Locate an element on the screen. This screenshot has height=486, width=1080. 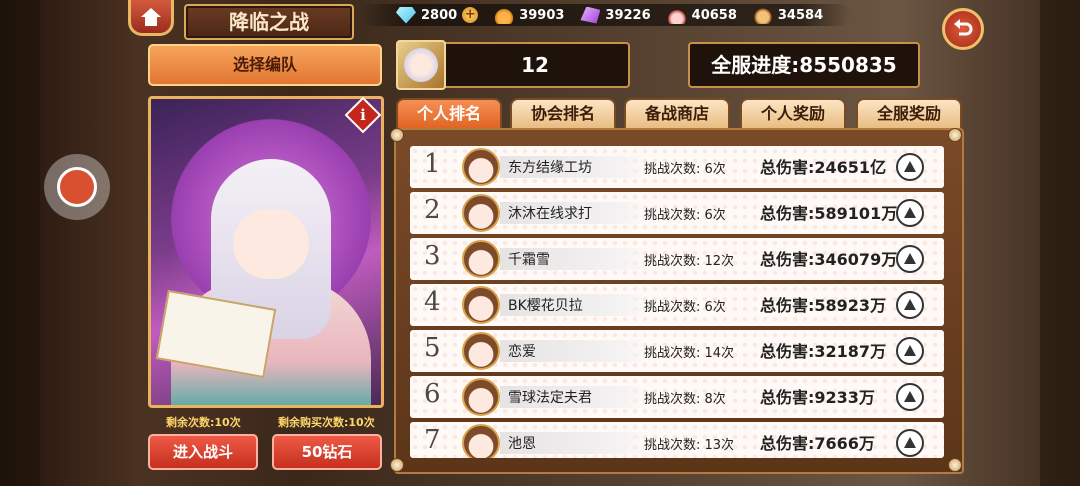
home-icon is located at coordinates (151, 16).